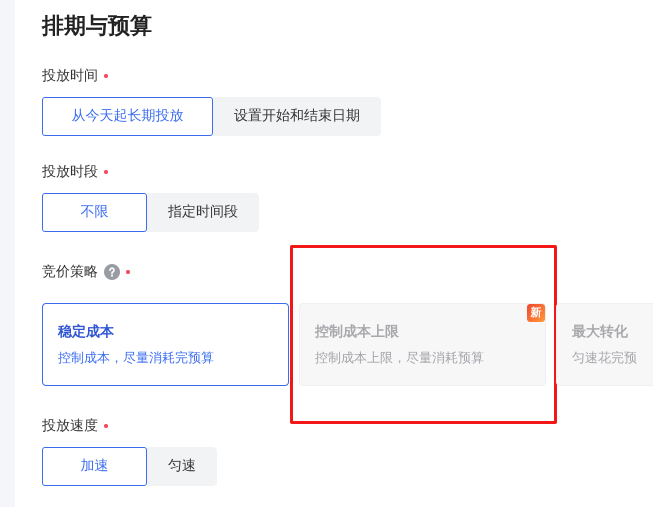 The height and width of the screenshot is (507, 653). Describe the element at coordinates (86, 332) in the screenshot. I see `card-title: 稳定成本` at that location.